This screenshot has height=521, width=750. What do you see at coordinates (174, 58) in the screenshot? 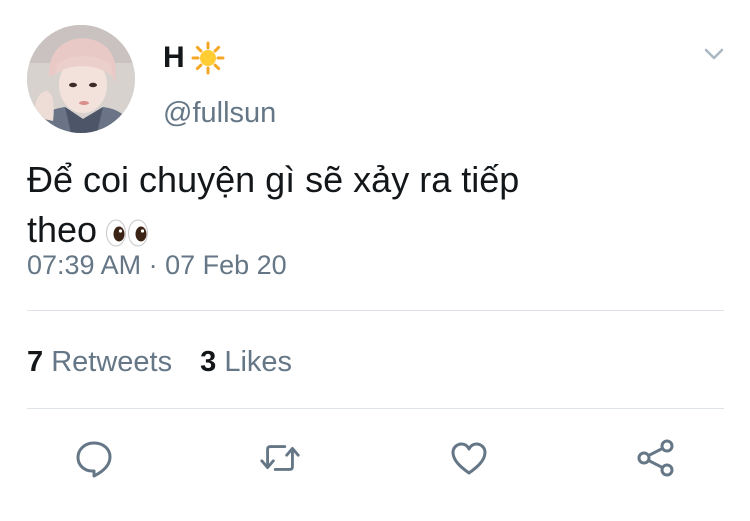
I see `author-name-text: H` at bounding box center [174, 58].